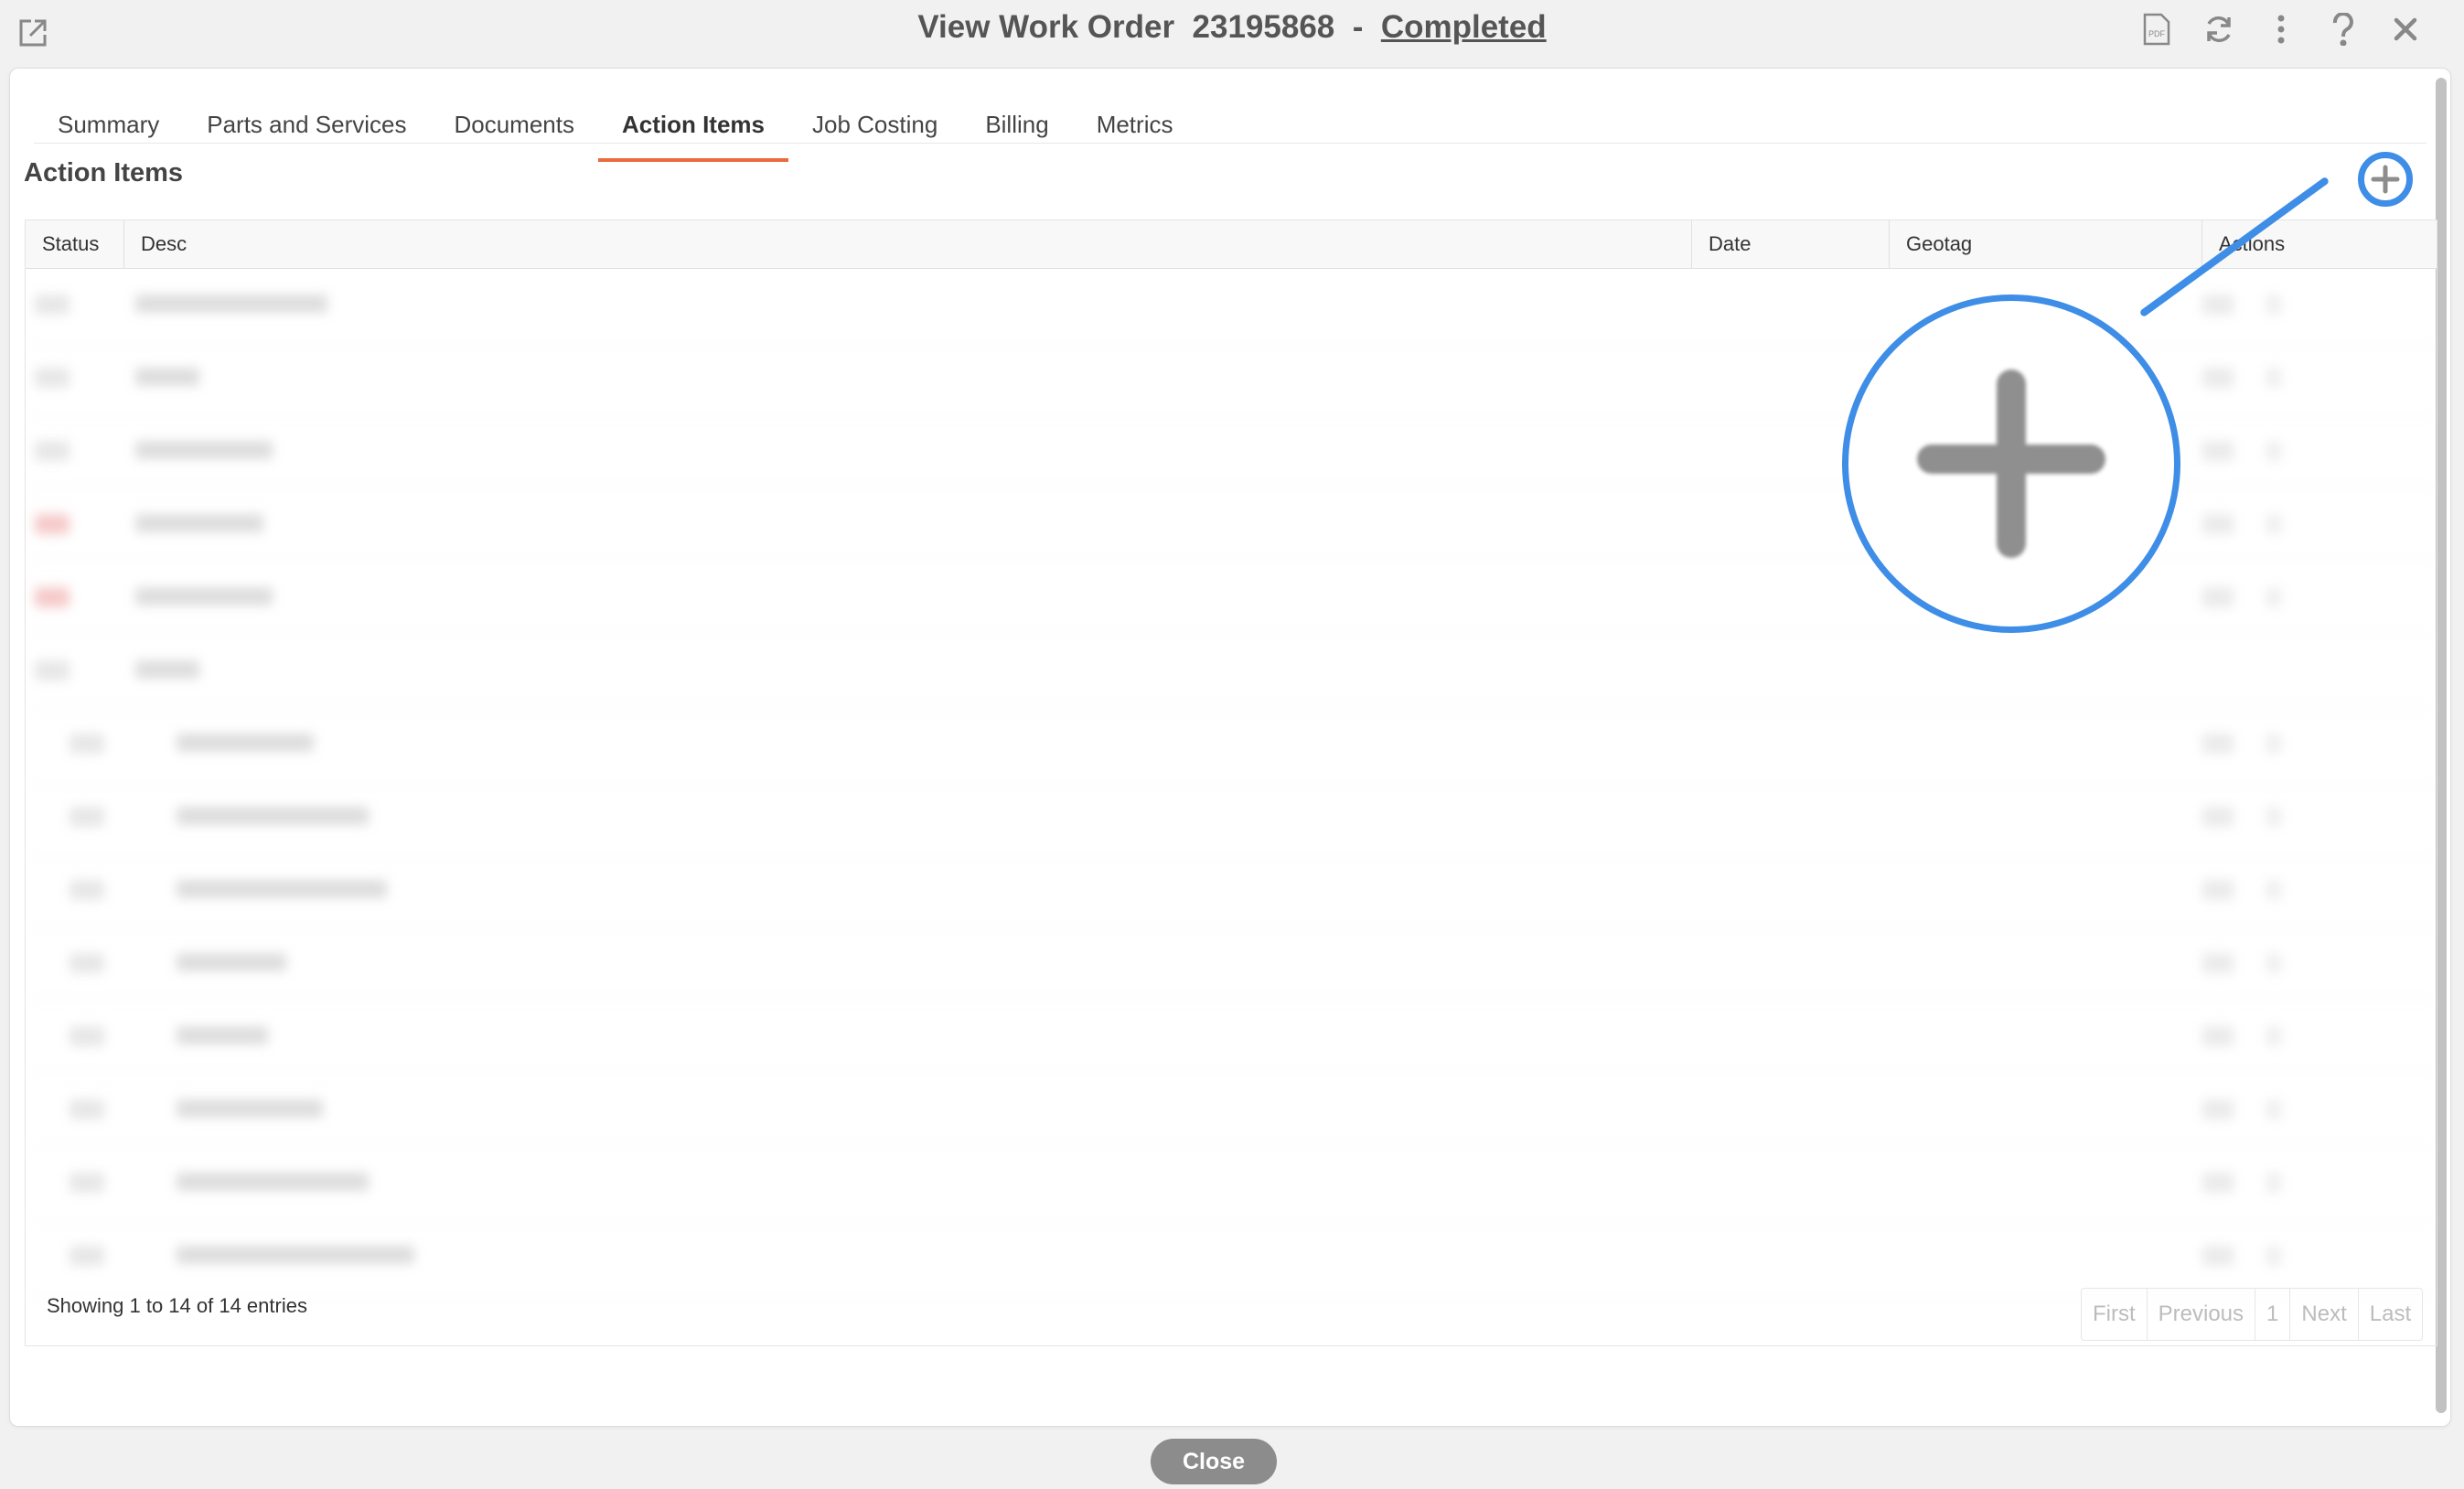 The image size is (2464, 1489). I want to click on plus-icon, so click(2386, 179).